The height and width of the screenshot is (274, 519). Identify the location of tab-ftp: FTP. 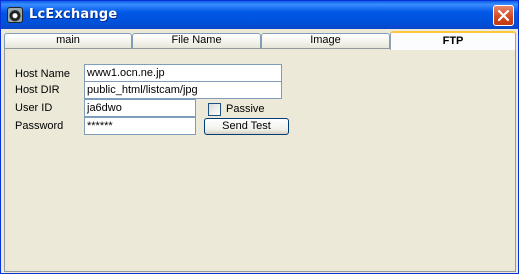
(453, 40).